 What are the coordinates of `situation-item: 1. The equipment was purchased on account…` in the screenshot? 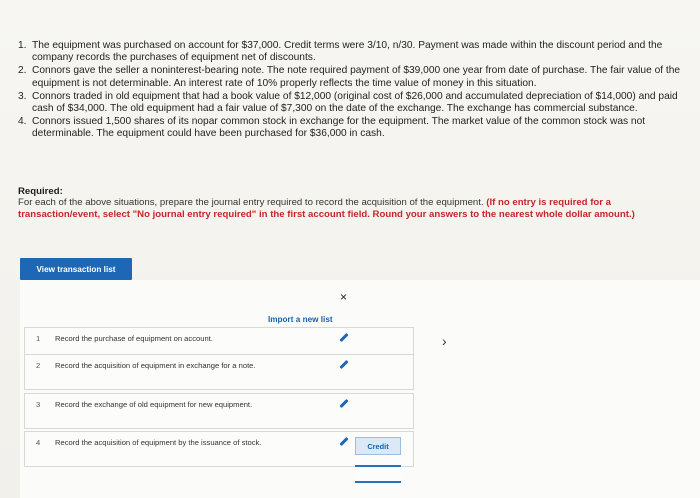 It's located at (352, 52).